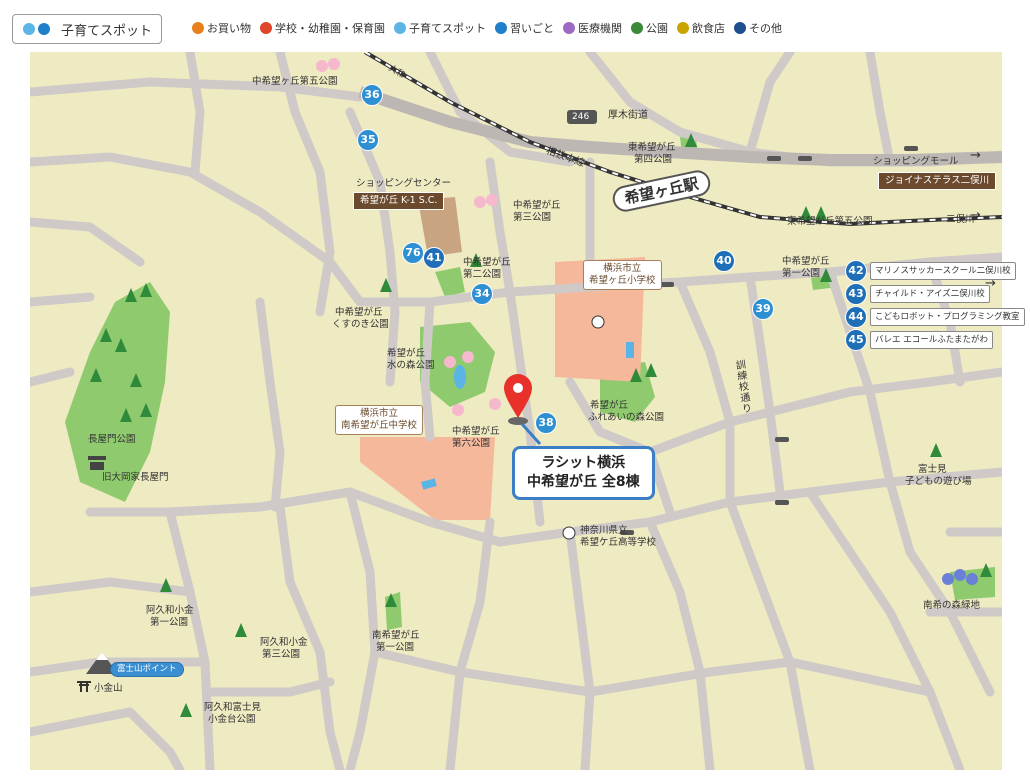 This screenshot has width=1030, height=778. I want to click on gate-icon, so click(97, 463).